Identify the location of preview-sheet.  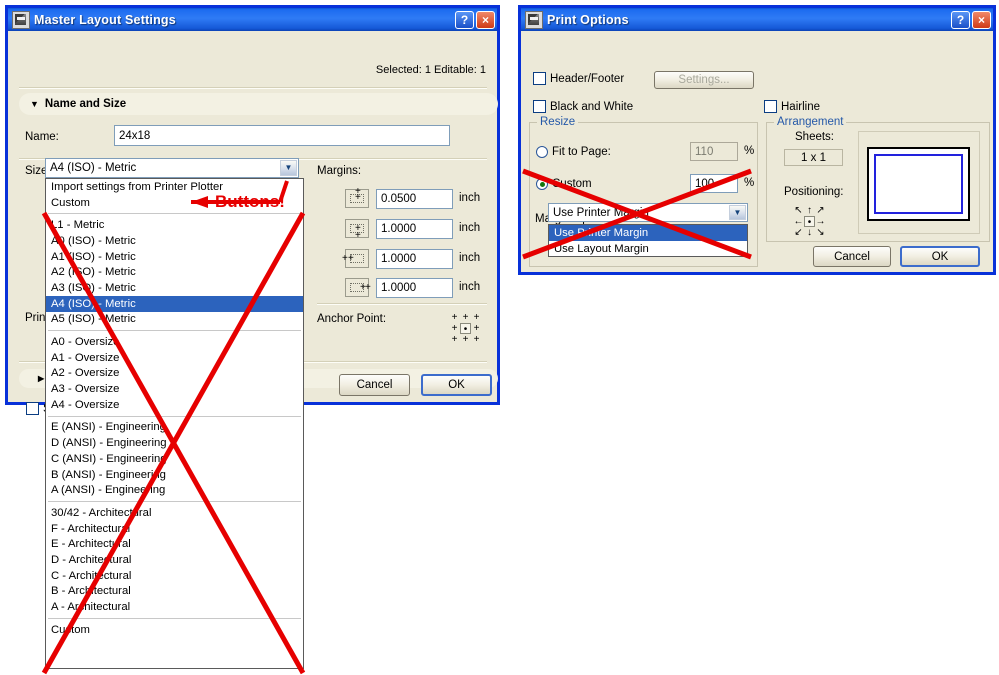
(918, 184).